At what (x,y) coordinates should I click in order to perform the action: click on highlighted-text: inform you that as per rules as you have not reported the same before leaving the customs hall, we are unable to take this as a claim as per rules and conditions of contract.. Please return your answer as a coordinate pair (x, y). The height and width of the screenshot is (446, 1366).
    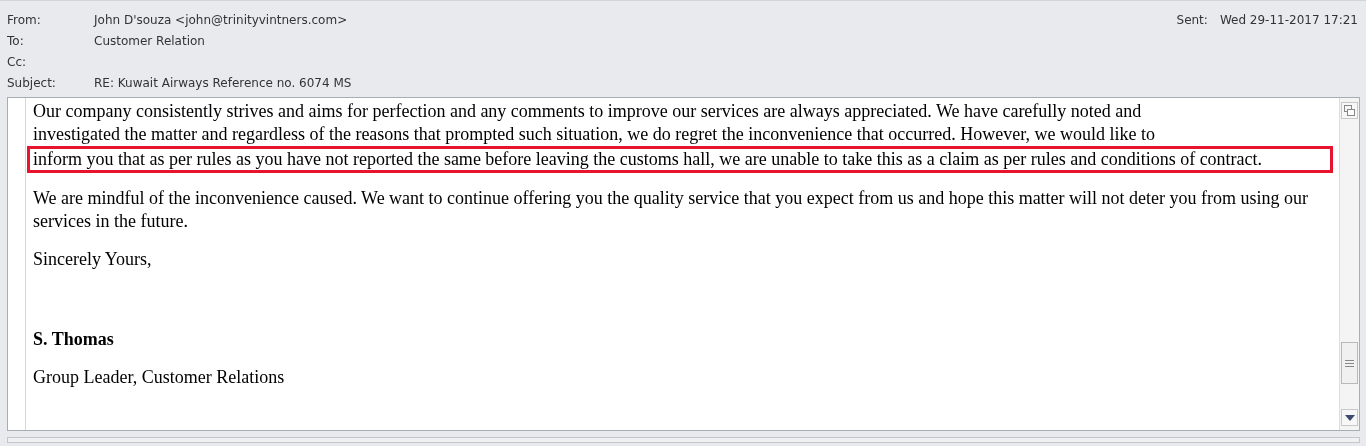
    Looking at the image, I should click on (680, 159).